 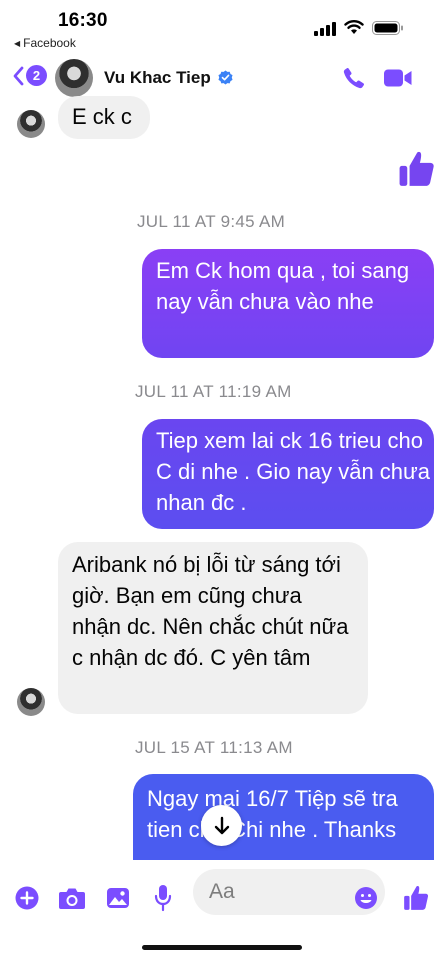 What do you see at coordinates (36, 75) in the screenshot?
I see `unread-count-badge: 2` at bounding box center [36, 75].